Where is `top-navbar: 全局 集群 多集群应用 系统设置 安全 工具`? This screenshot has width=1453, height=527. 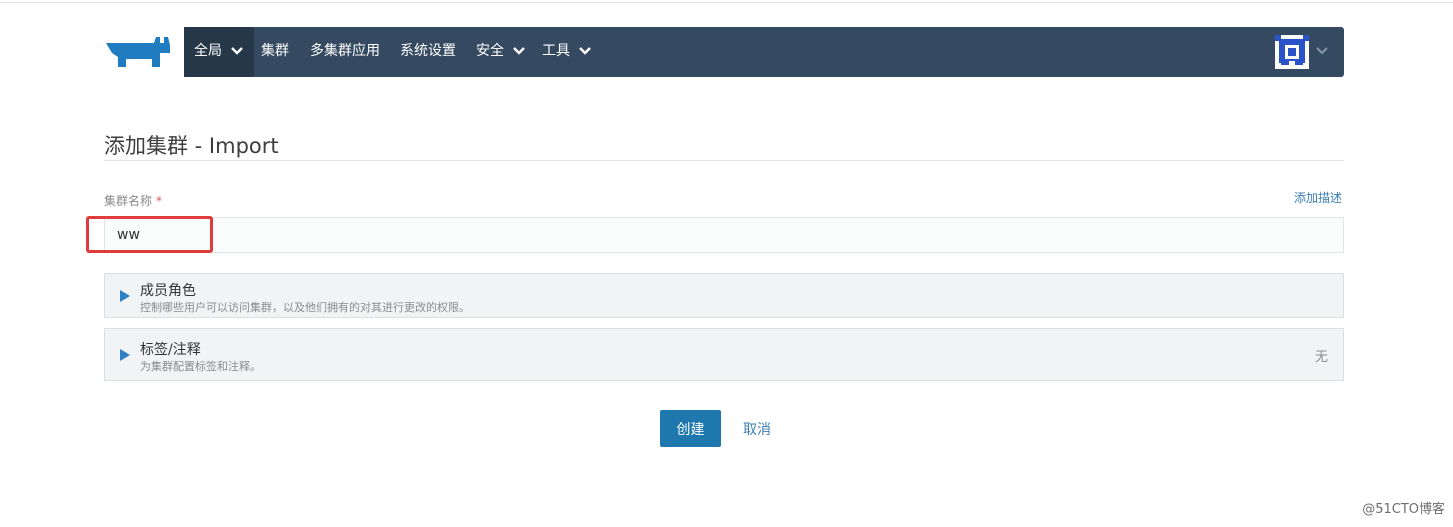
top-navbar: 全局 集群 多集群应用 系统设置 安全 工具 is located at coordinates (764, 52).